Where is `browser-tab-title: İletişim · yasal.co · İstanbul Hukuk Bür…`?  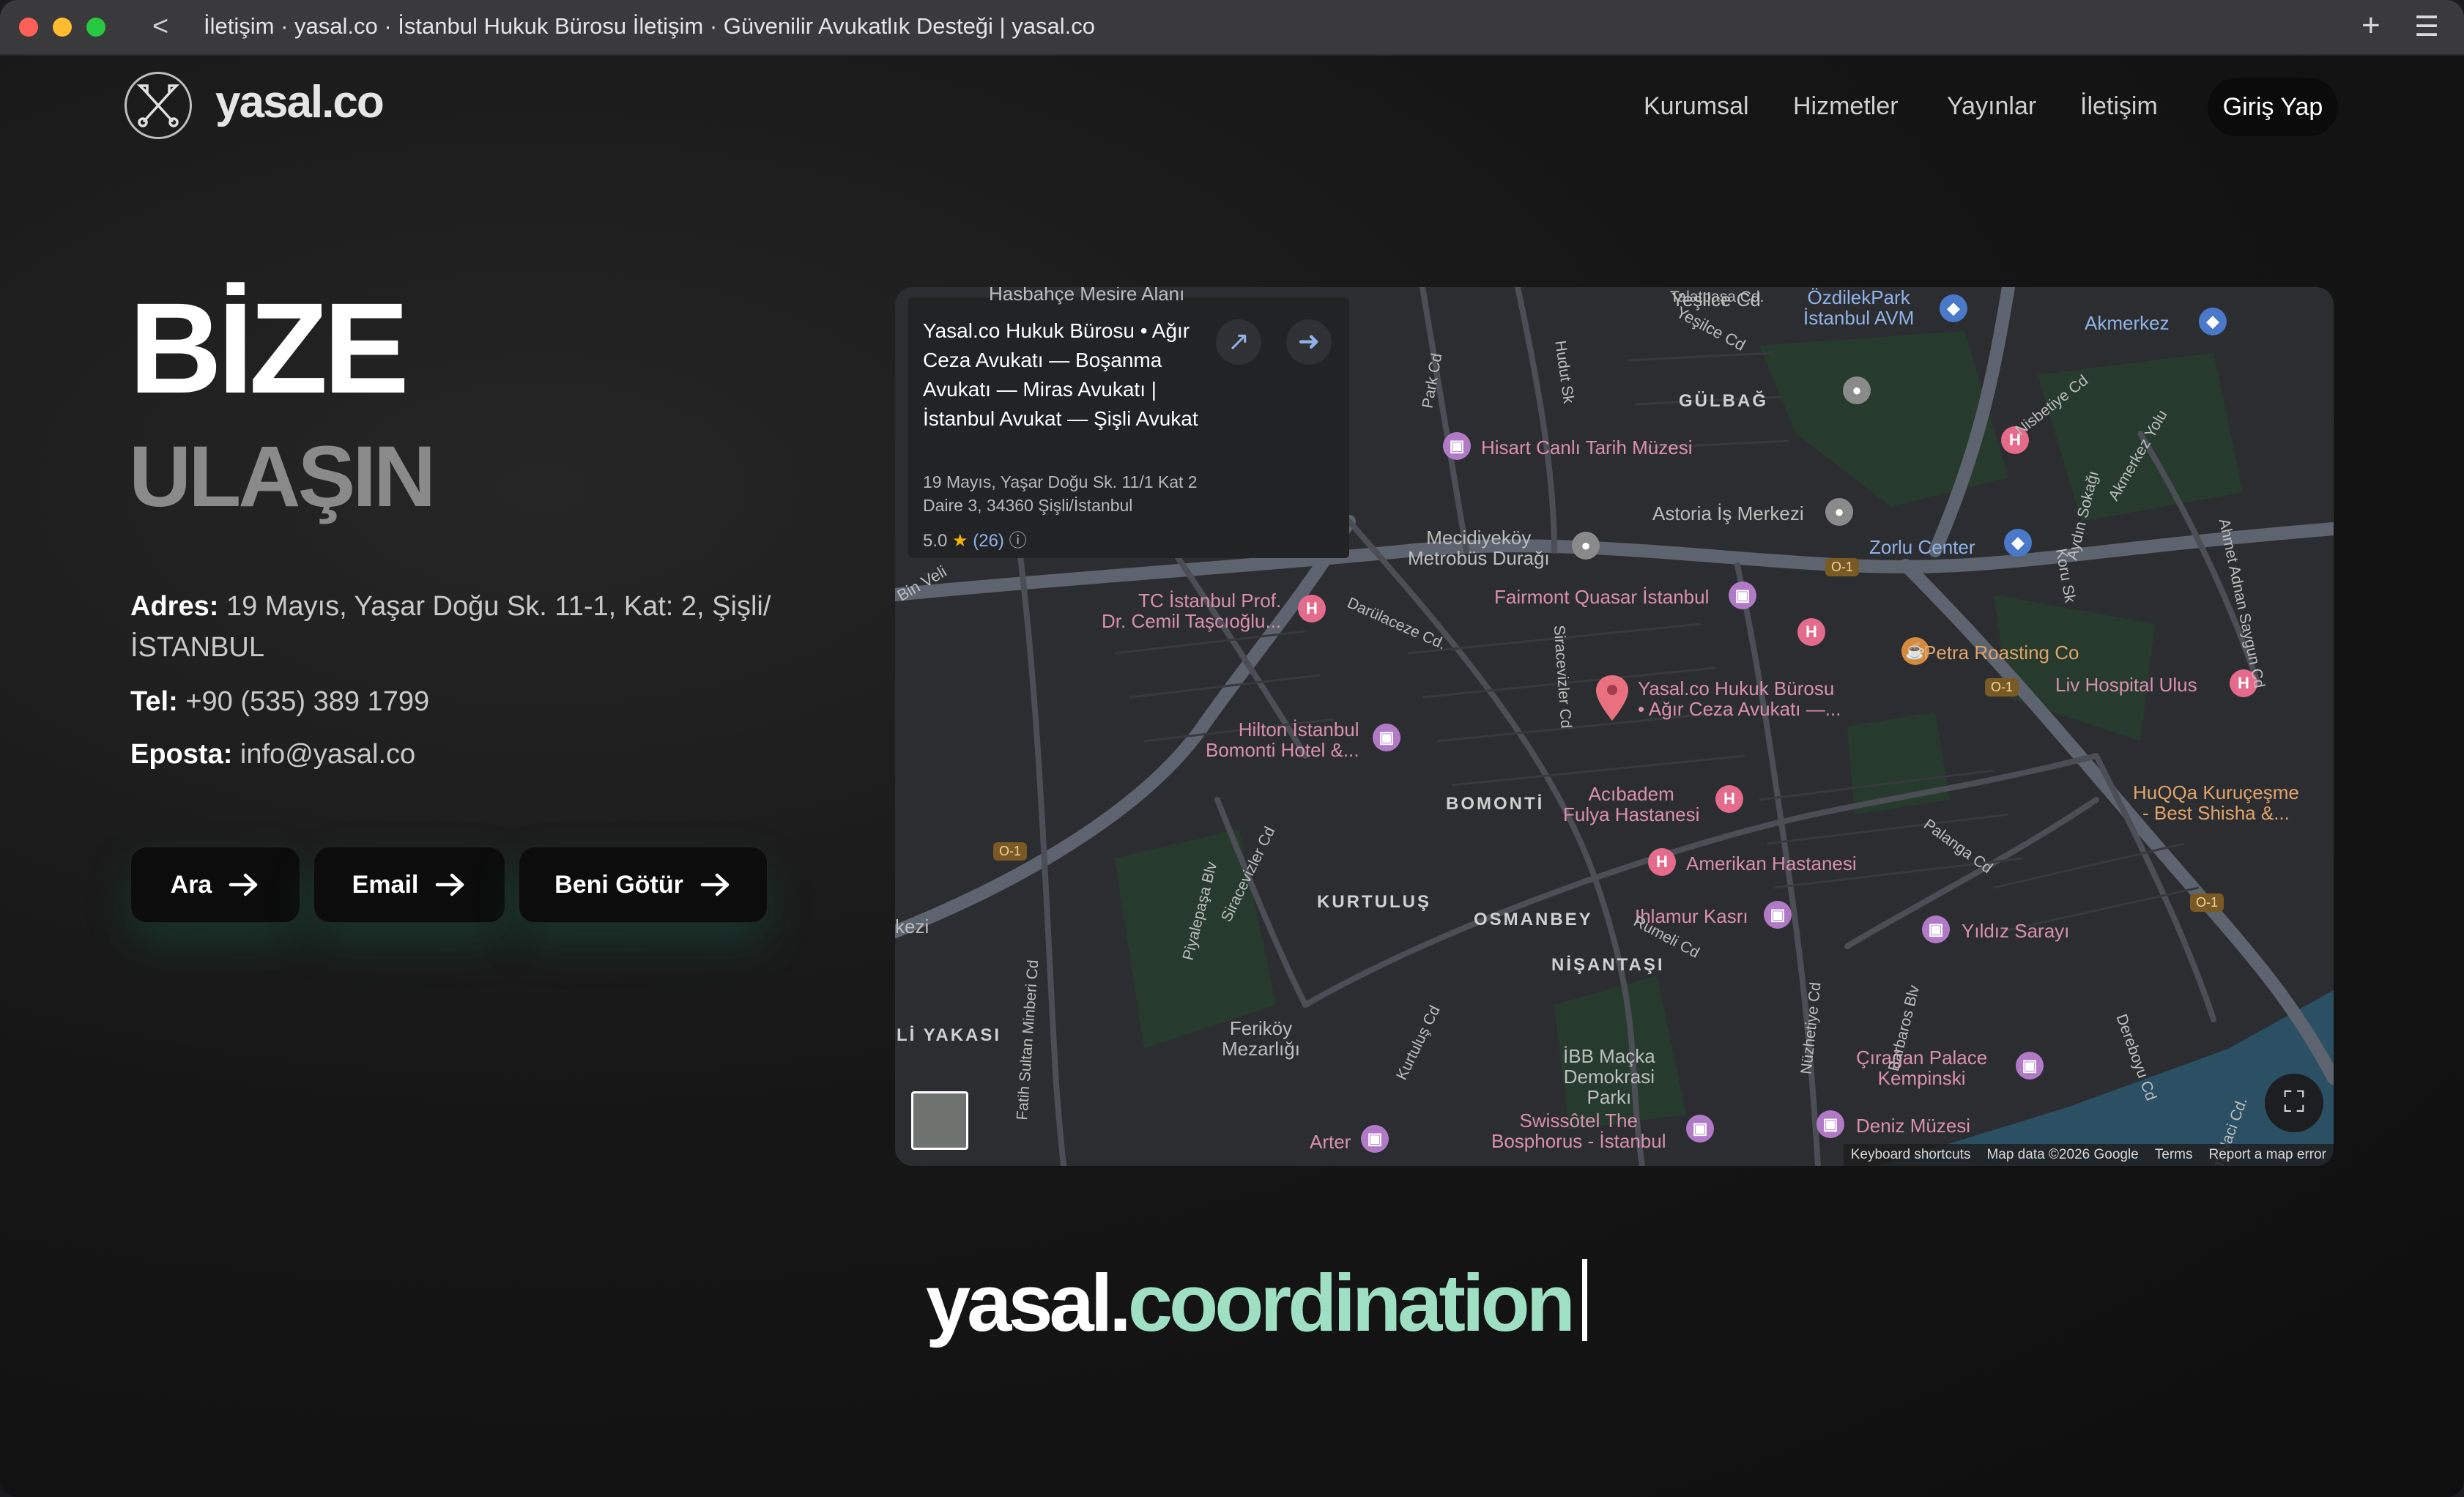
browser-tab-title: İletişim · yasal.co · İstanbul Hukuk Bür… is located at coordinates (649, 26).